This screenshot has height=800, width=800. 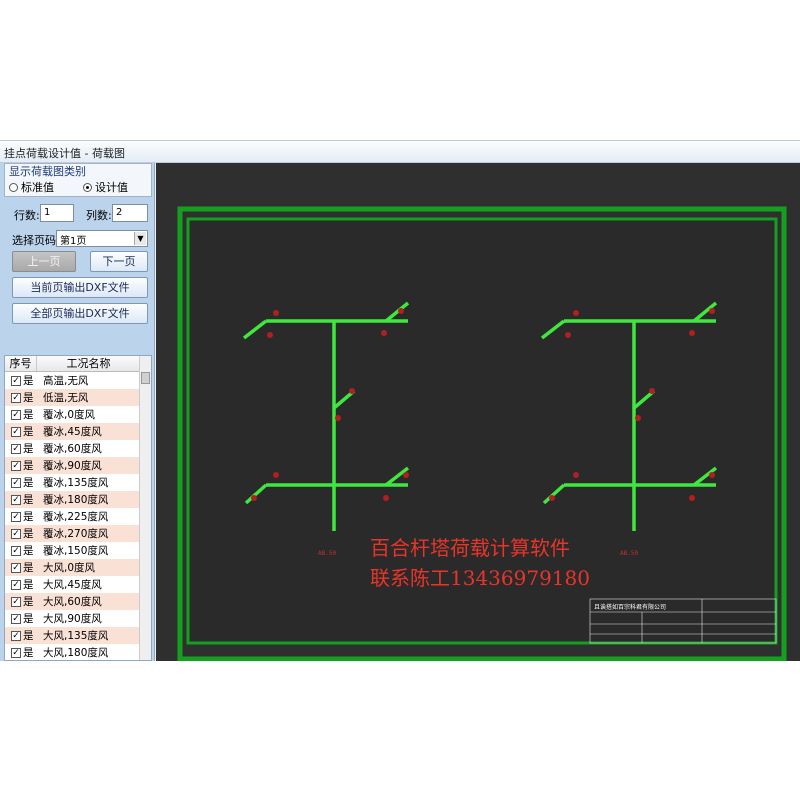 I want to click on case-name: 大风,180度风, so click(x=76, y=653).